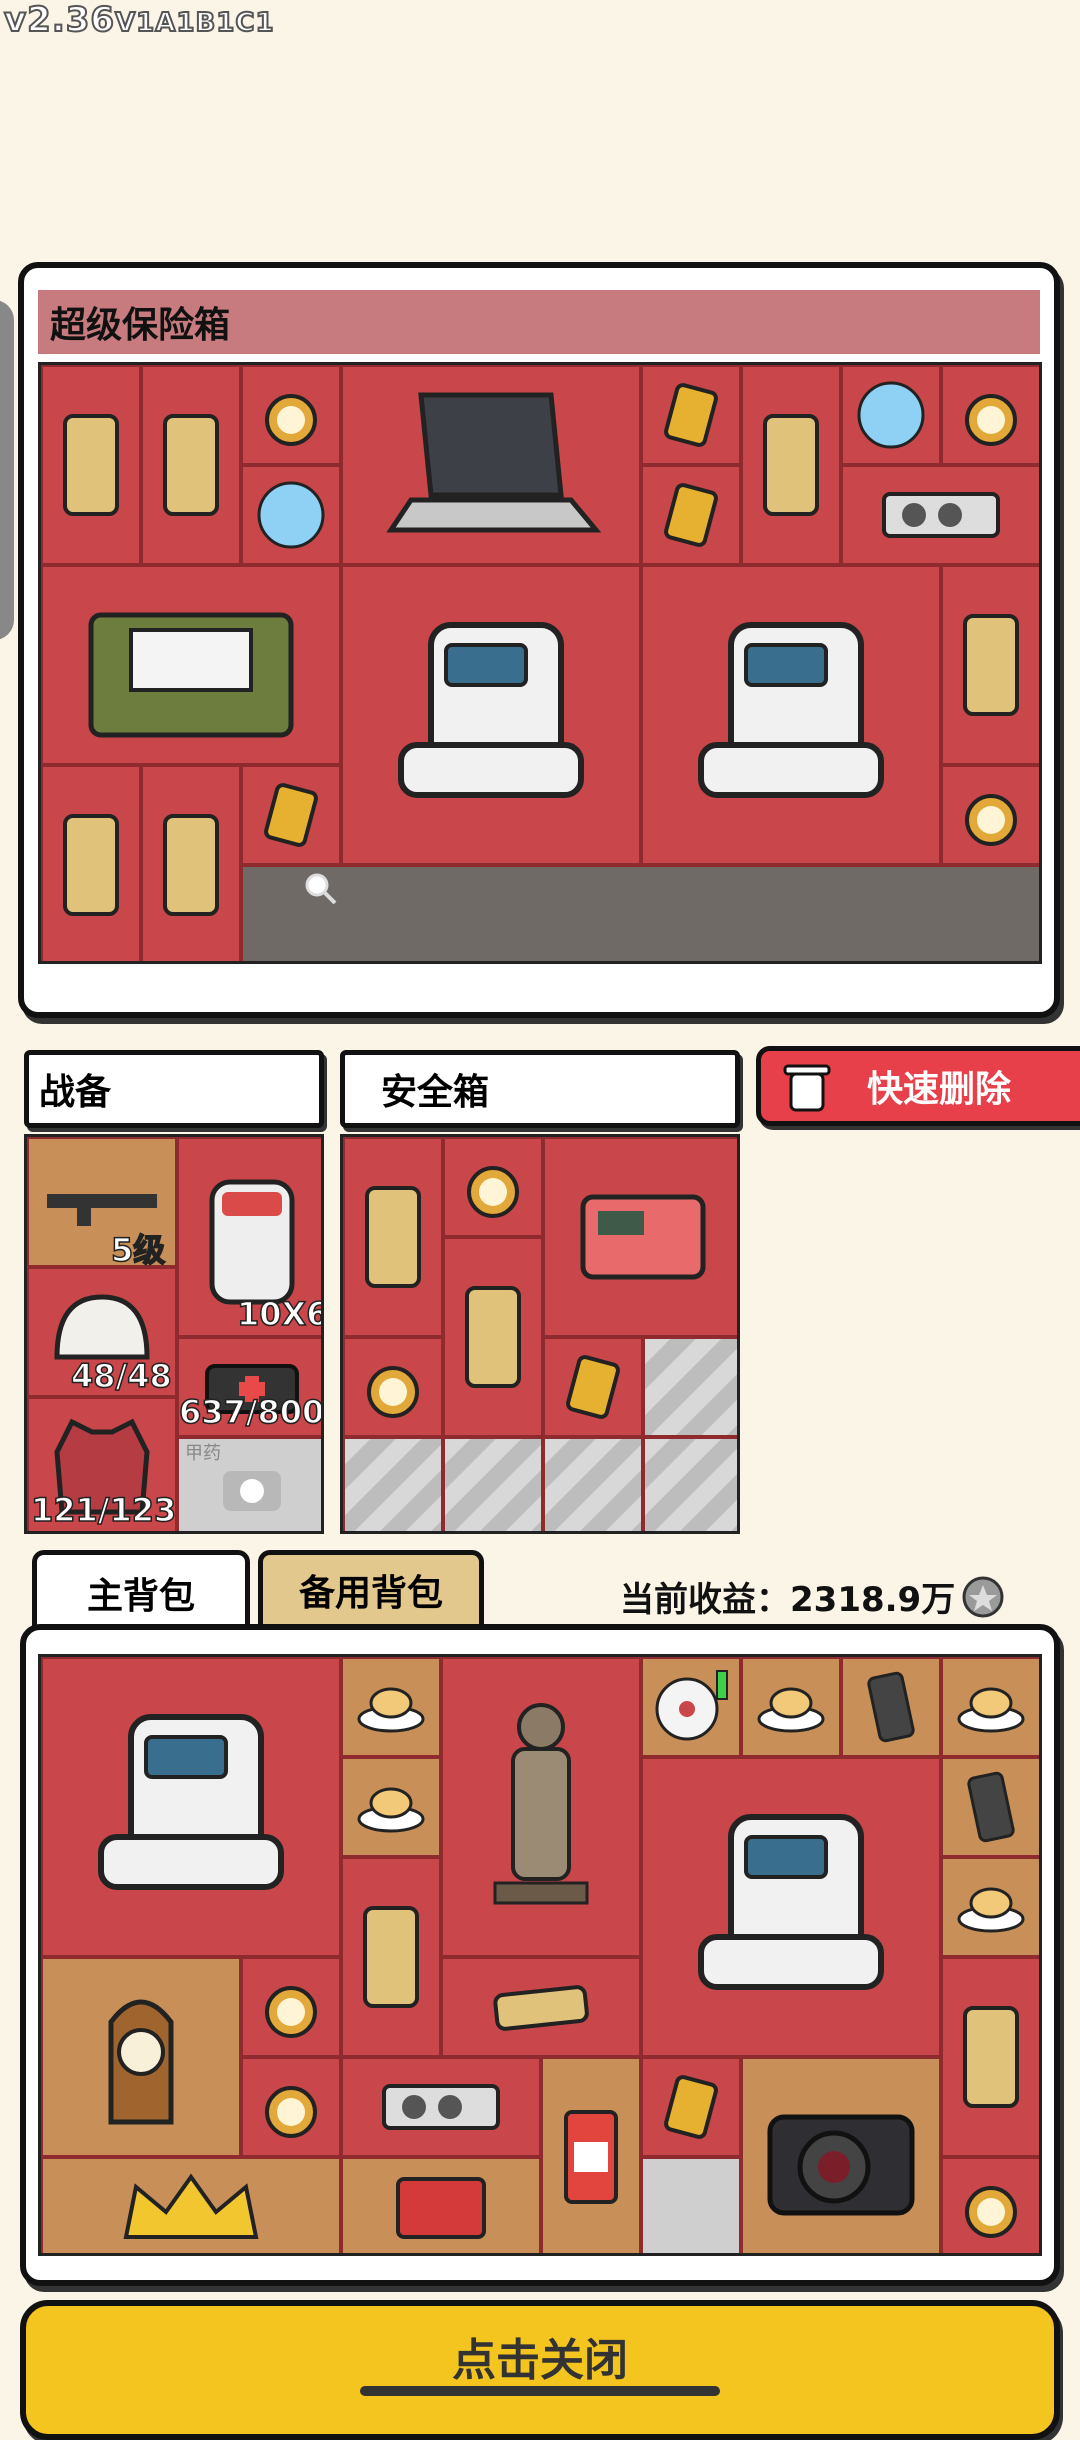 This screenshot has width=1080, height=2440. What do you see at coordinates (371, 1590) in the screenshot?
I see `tab-backup-backpack: 备用背包` at bounding box center [371, 1590].